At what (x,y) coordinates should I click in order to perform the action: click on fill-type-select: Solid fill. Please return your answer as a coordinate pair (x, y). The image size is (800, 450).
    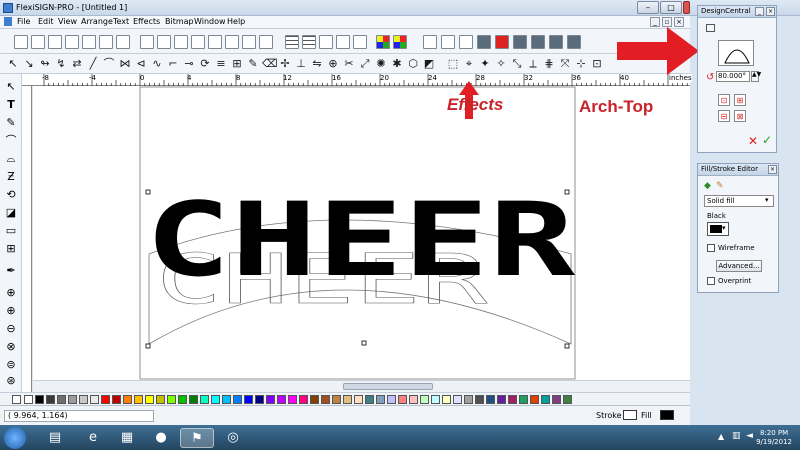
    Looking at the image, I should click on (739, 201).